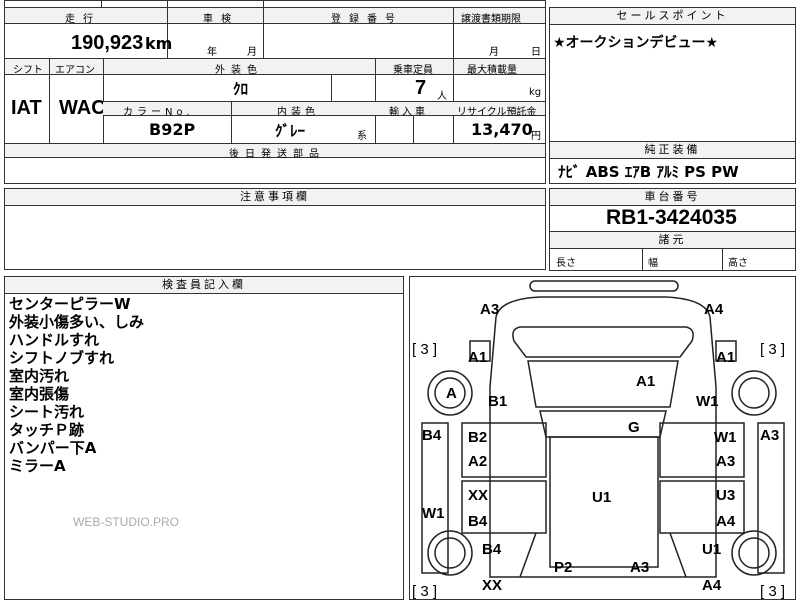 This screenshot has width=800, height=600. Describe the element at coordinates (653, 263) in the screenshot. I see `dimension-width: 幅` at that location.